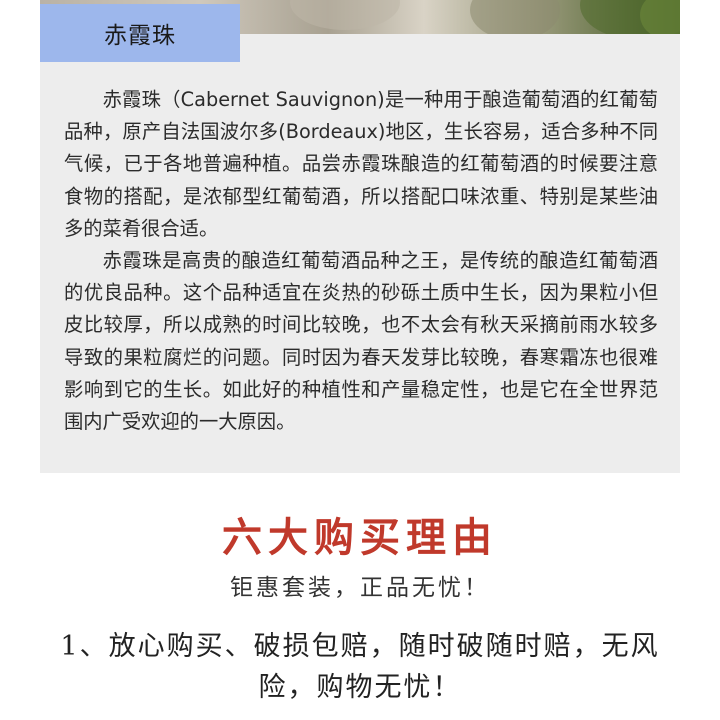 Image resolution: width=720 pixels, height=720 pixels. Describe the element at coordinates (360, 667) in the screenshot. I see `reason-item-1: 1、放心购买、破损包赔，随时破随时赔，无风险，购物无忧！` at that location.